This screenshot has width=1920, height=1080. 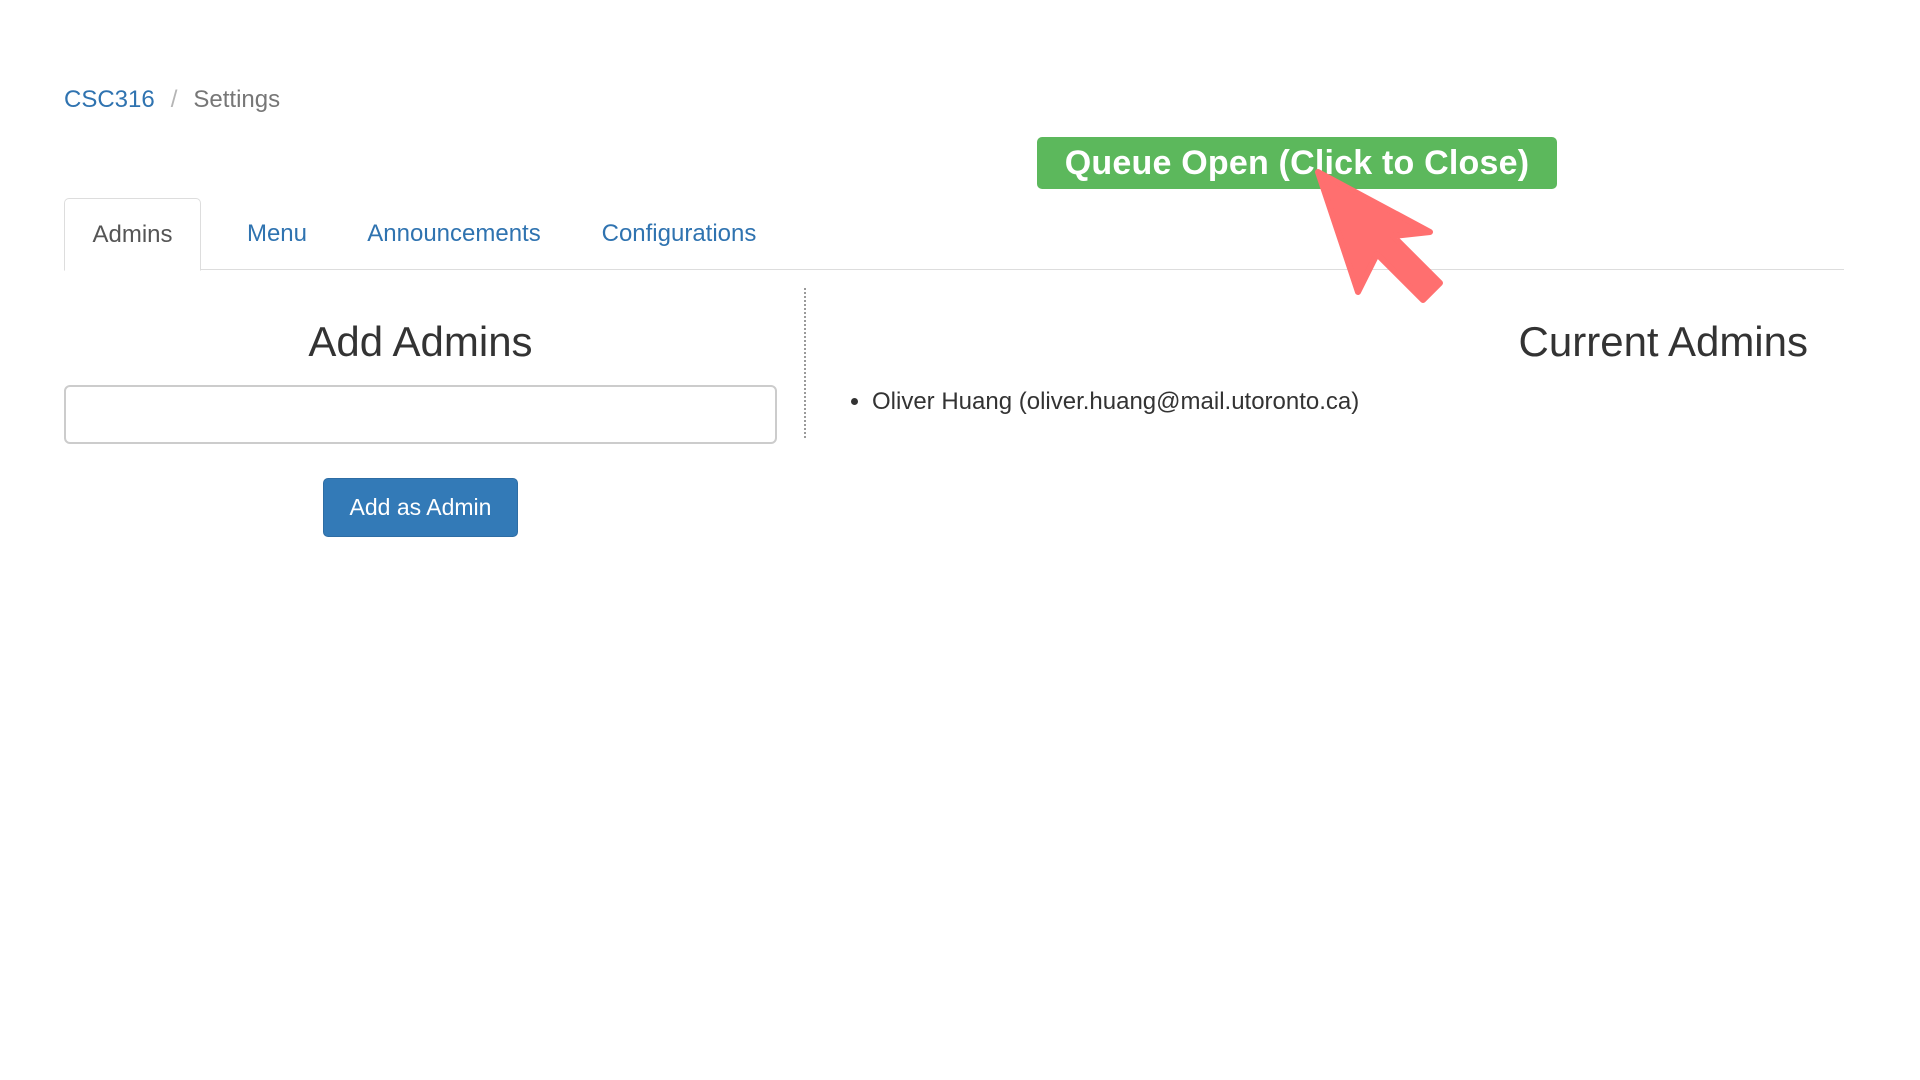 What do you see at coordinates (454, 234) in the screenshot?
I see `tab-announcements: Announcements` at bounding box center [454, 234].